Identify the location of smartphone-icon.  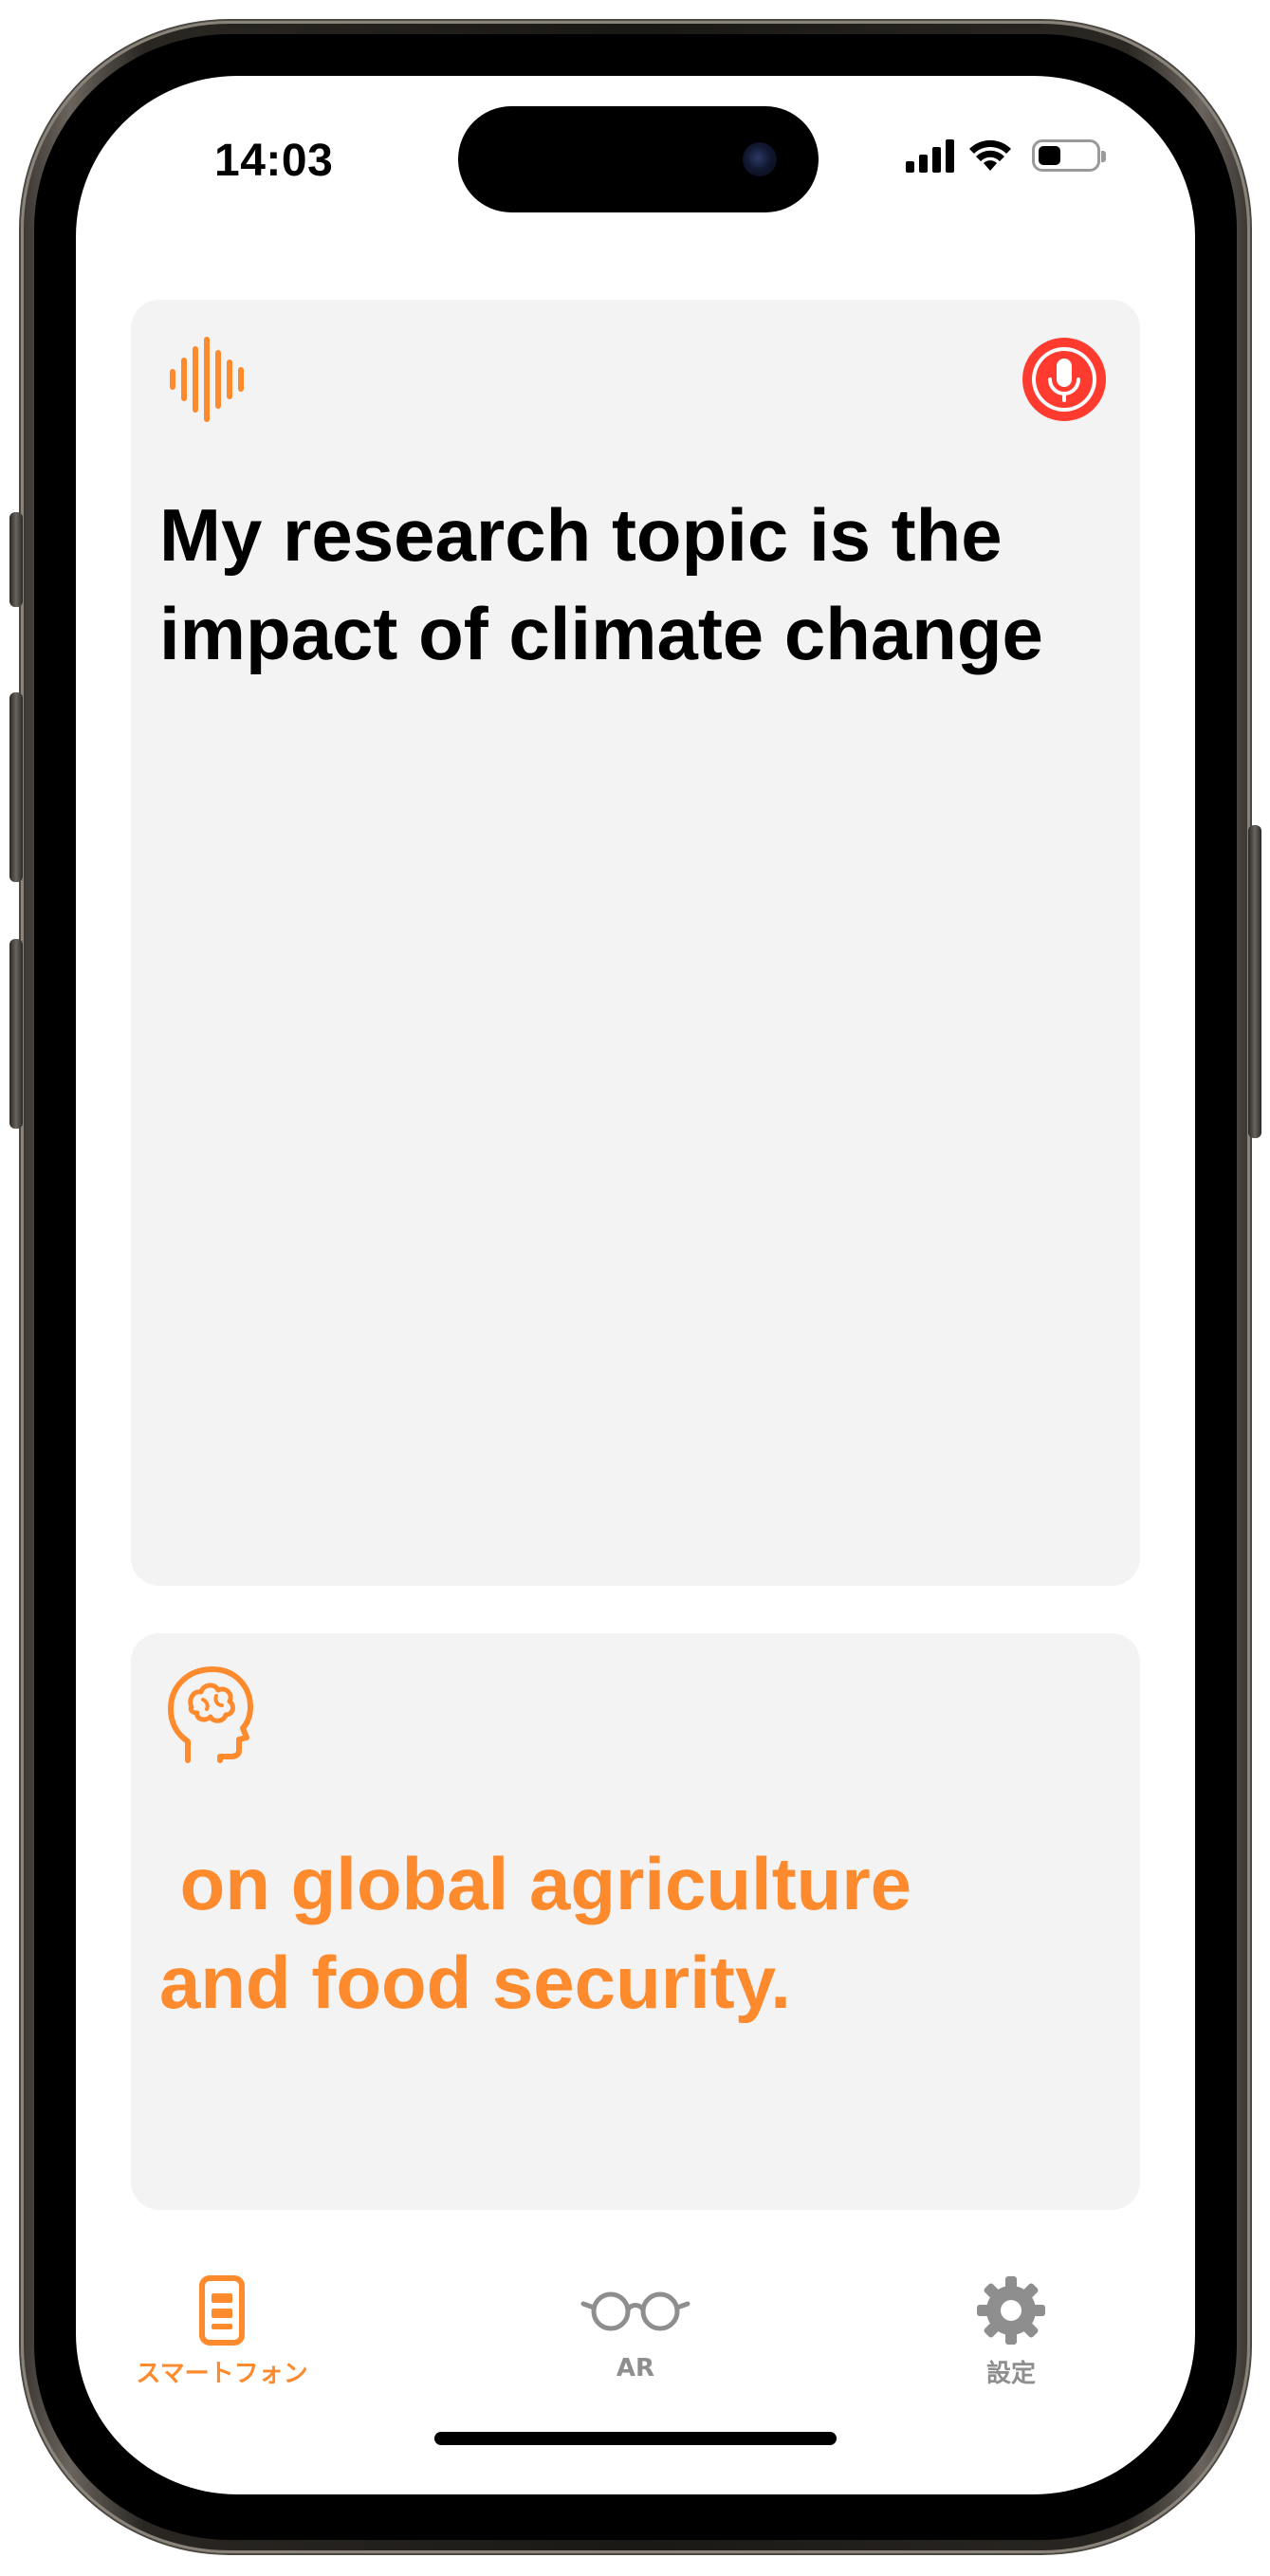
(222, 2310).